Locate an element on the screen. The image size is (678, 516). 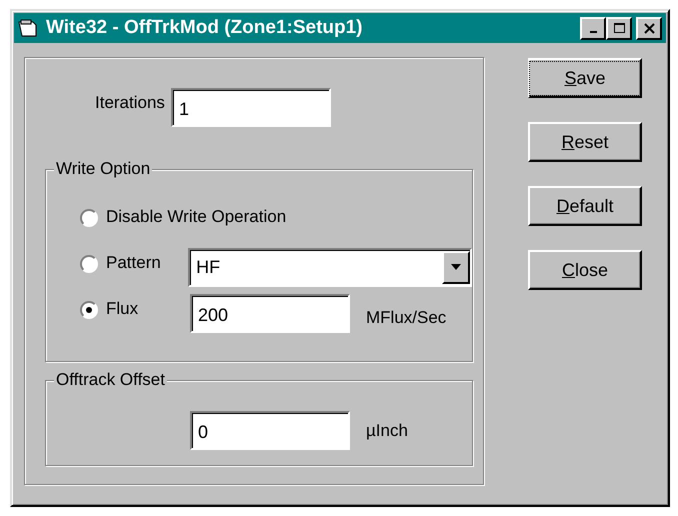
close-icon is located at coordinates (649, 28).